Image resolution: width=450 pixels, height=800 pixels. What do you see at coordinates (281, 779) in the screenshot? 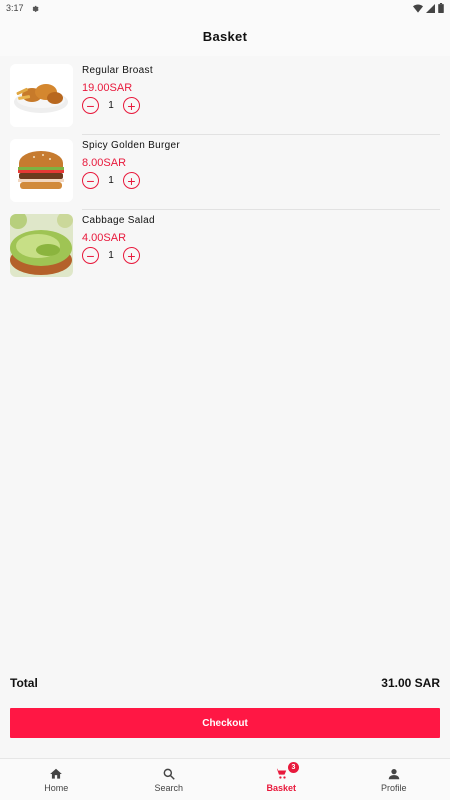
I see `nav-item-basket: 3 Basket` at bounding box center [281, 779].